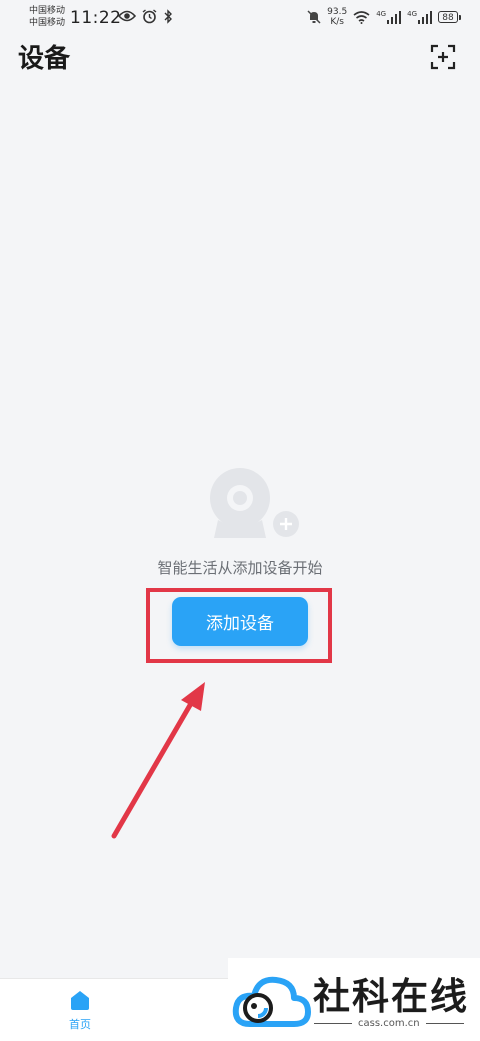 Image resolution: width=480 pixels, height=1041 pixels. I want to click on annotation-highlight-box, so click(239, 625).